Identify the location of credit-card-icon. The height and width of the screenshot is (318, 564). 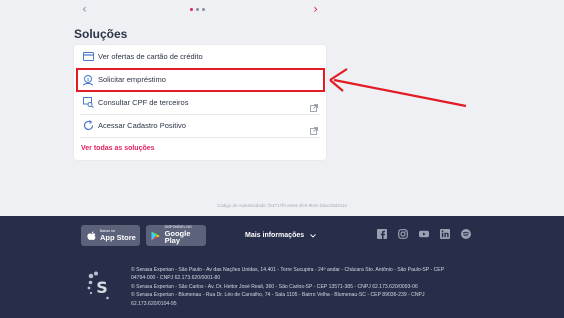
(88, 57).